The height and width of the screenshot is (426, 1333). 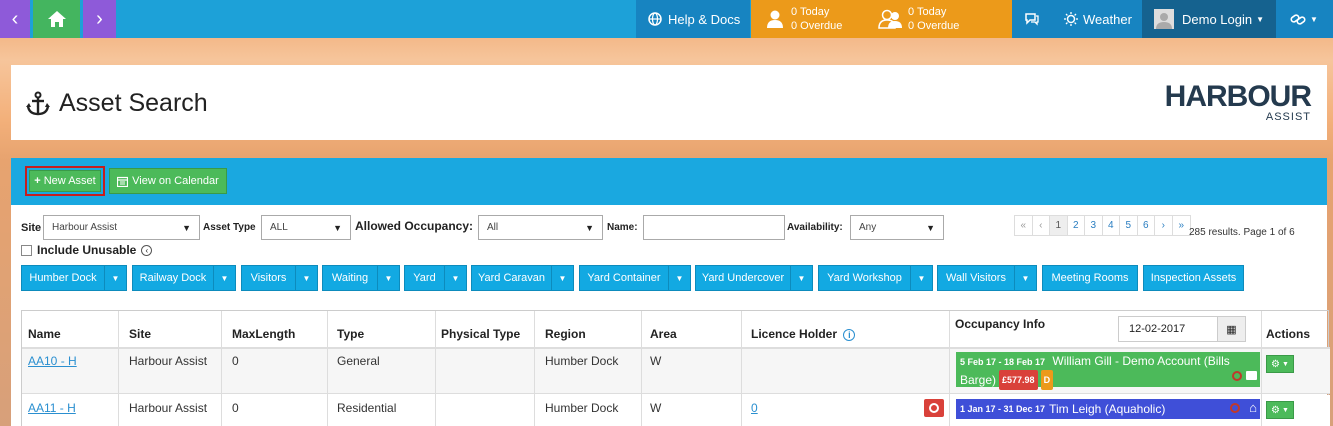 What do you see at coordinates (803, 334) in the screenshot?
I see `header-licence-holder: Licence Holder i` at bounding box center [803, 334].